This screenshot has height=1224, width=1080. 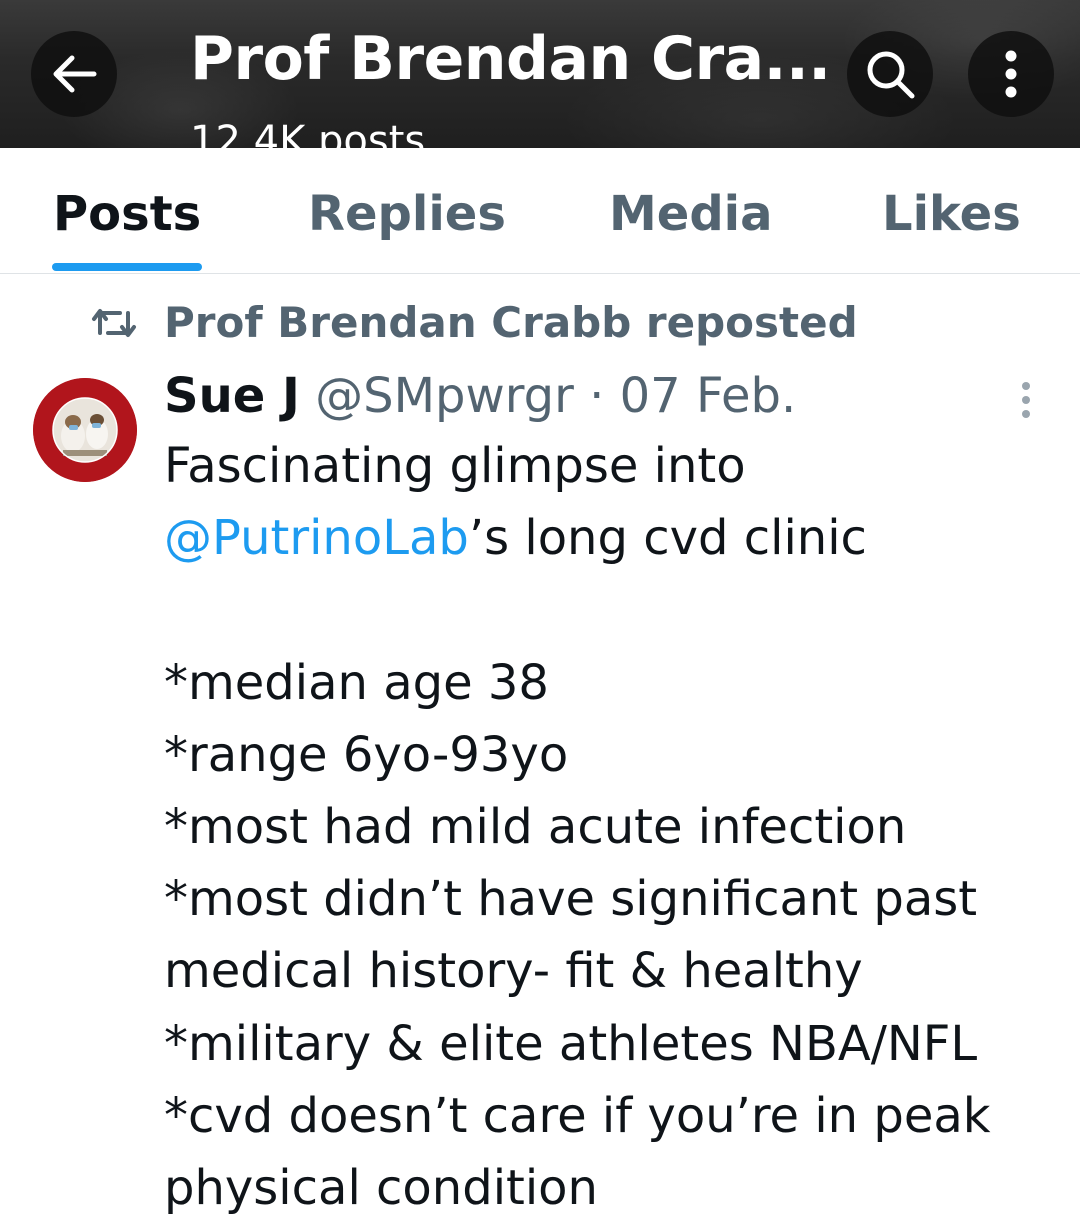 I want to click on post-header: Sue J @SMpwrgr · 07 Feb., so click(x=480, y=396).